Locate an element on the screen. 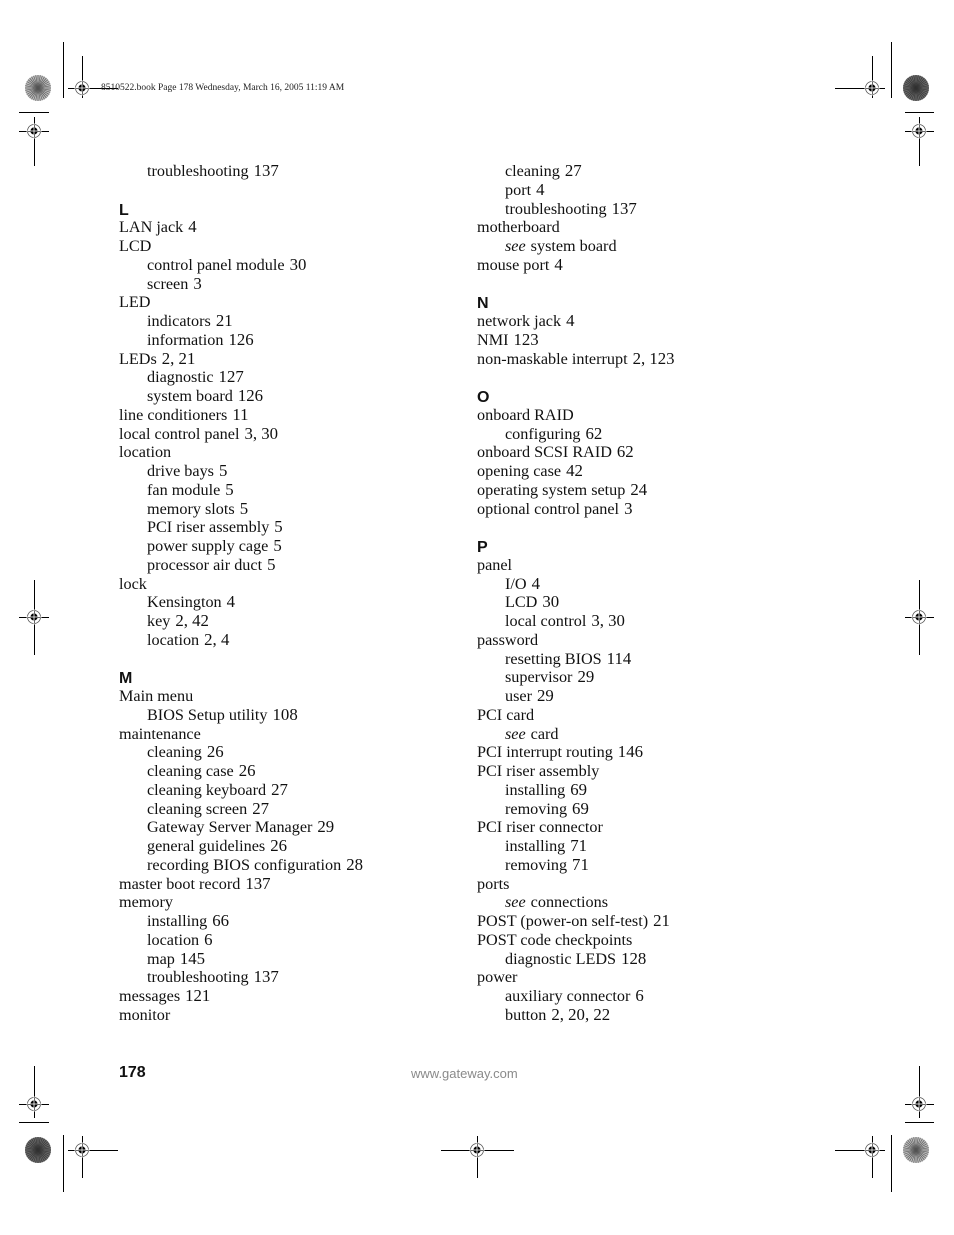 The width and height of the screenshot is (954, 1235). index-term: non-maskable interrupt is located at coordinates (552, 358).